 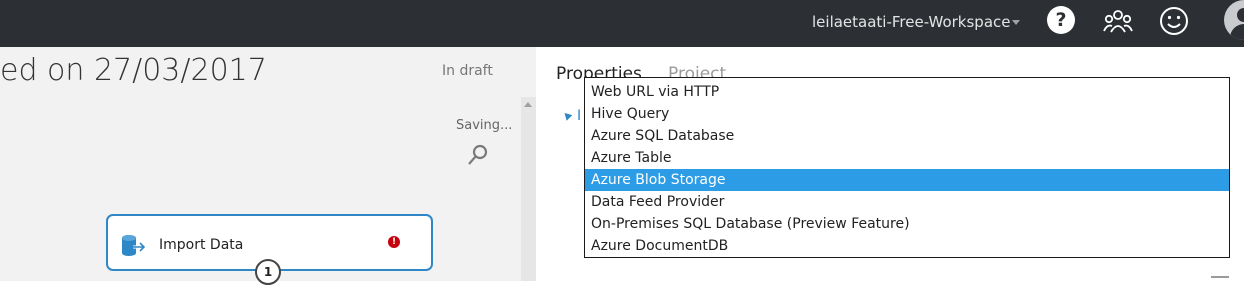 What do you see at coordinates (1118, 23) in the screenshot?
I see `community-icon` at bounding box center [1118, 23].